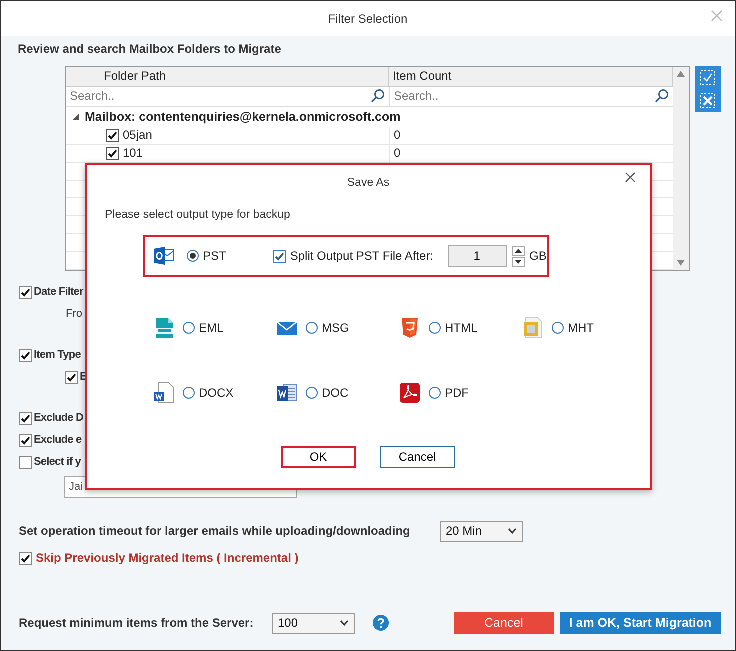  What do you see at coordinates (410, 393) in the screenshot?
I see `pdf-icon` at bounding box center [410, 393].